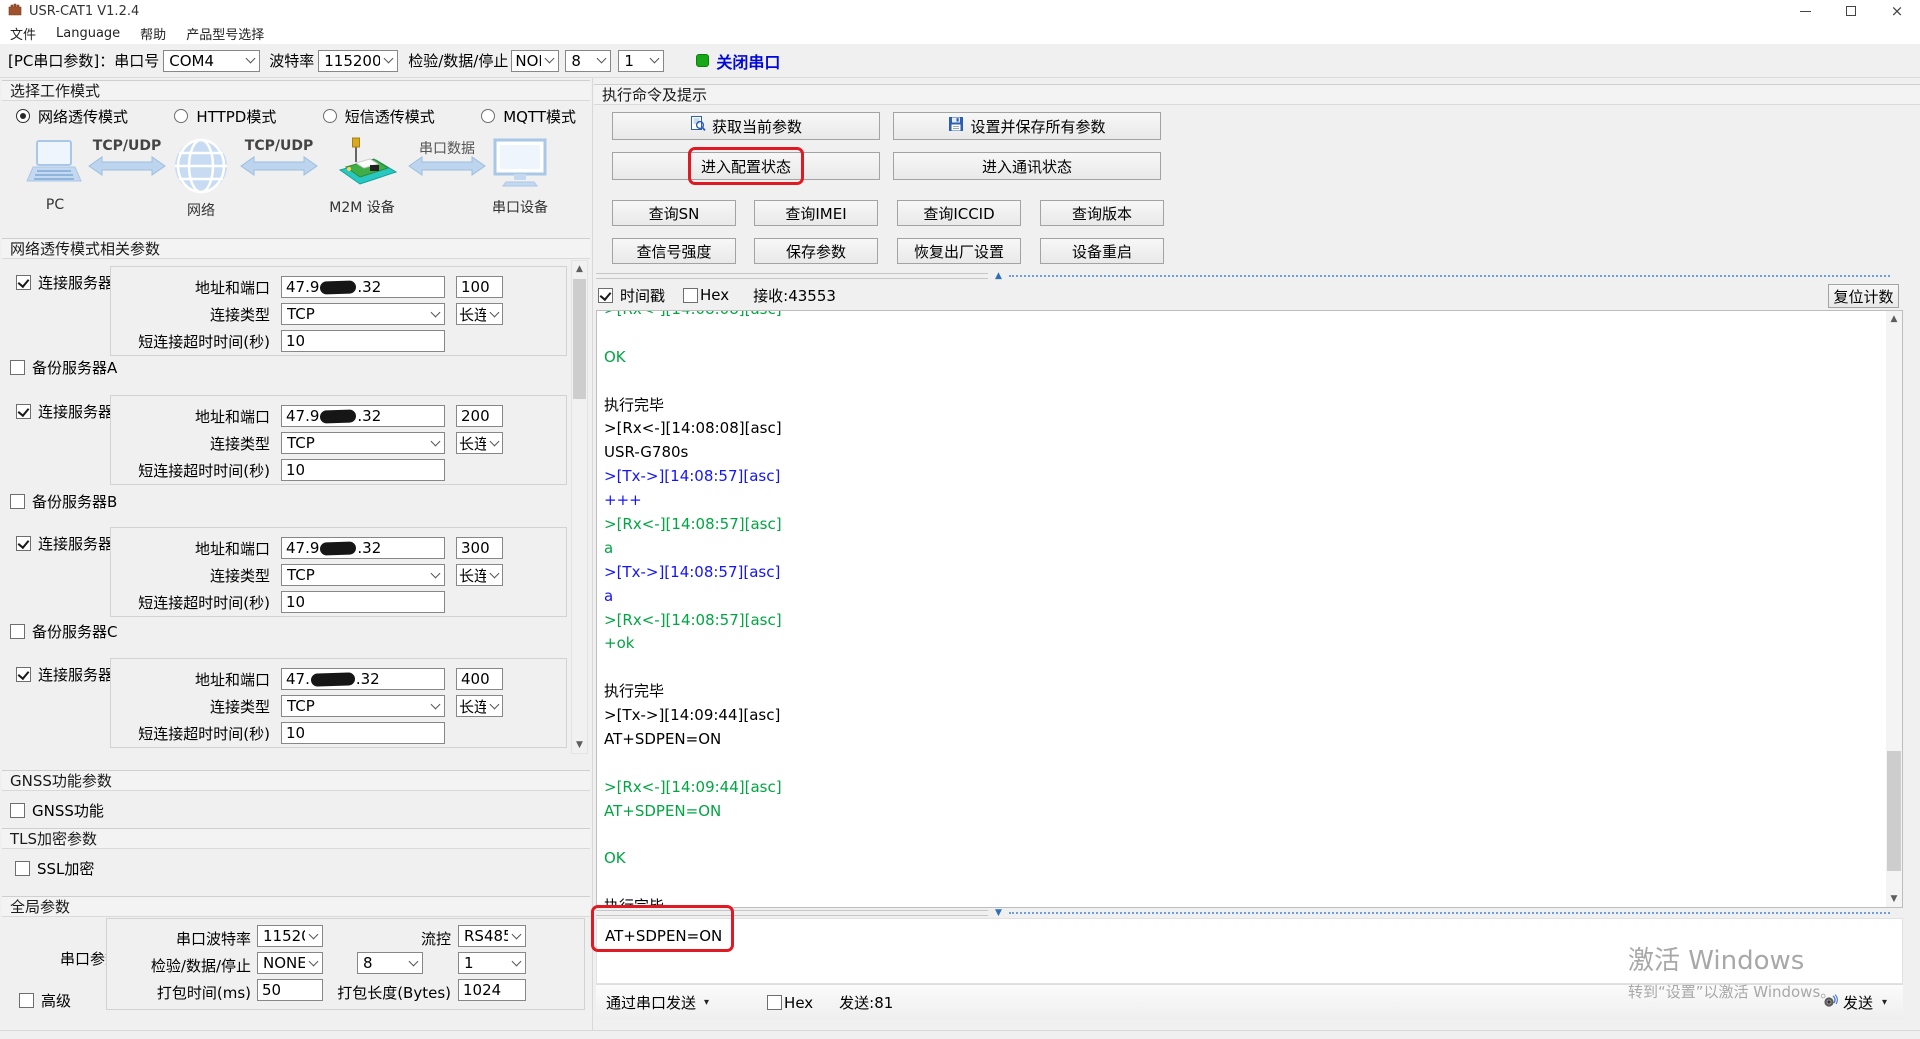  I want to click on server-b-timeout-input: 10, so click(363, 470).